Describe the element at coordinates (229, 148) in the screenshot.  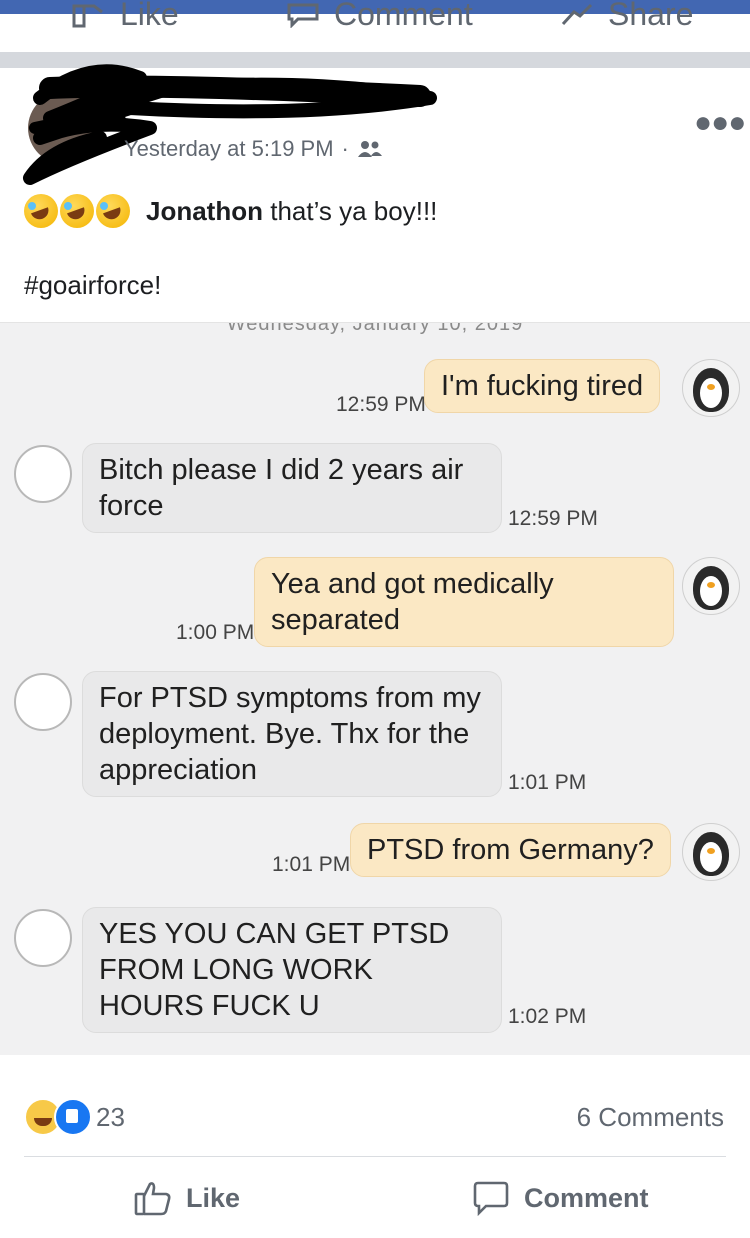
I see `timestamp-text: Yesterday at 5:19 PM` at that location.